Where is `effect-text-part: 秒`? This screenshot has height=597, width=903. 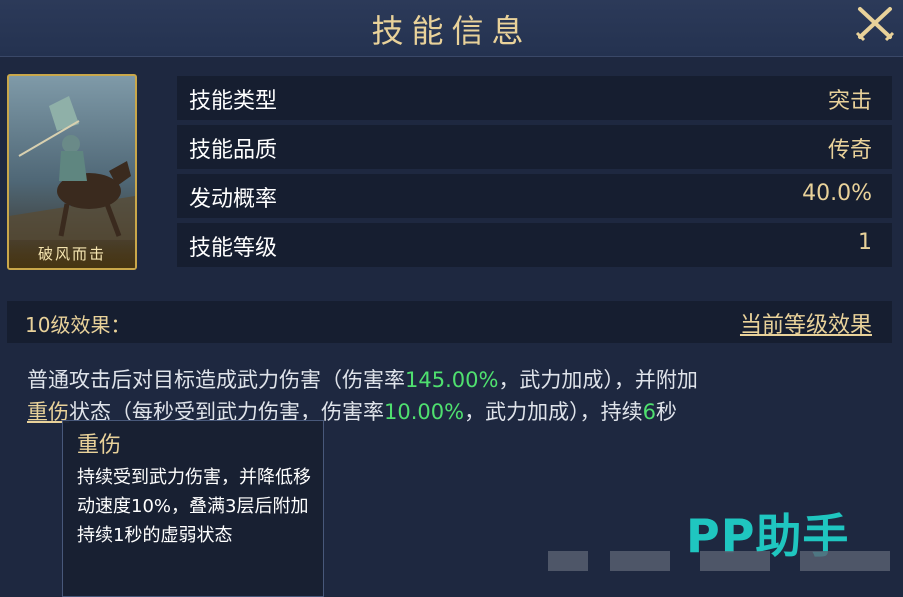 effect-text-part: 秒 is located at coordinates (666, 412).